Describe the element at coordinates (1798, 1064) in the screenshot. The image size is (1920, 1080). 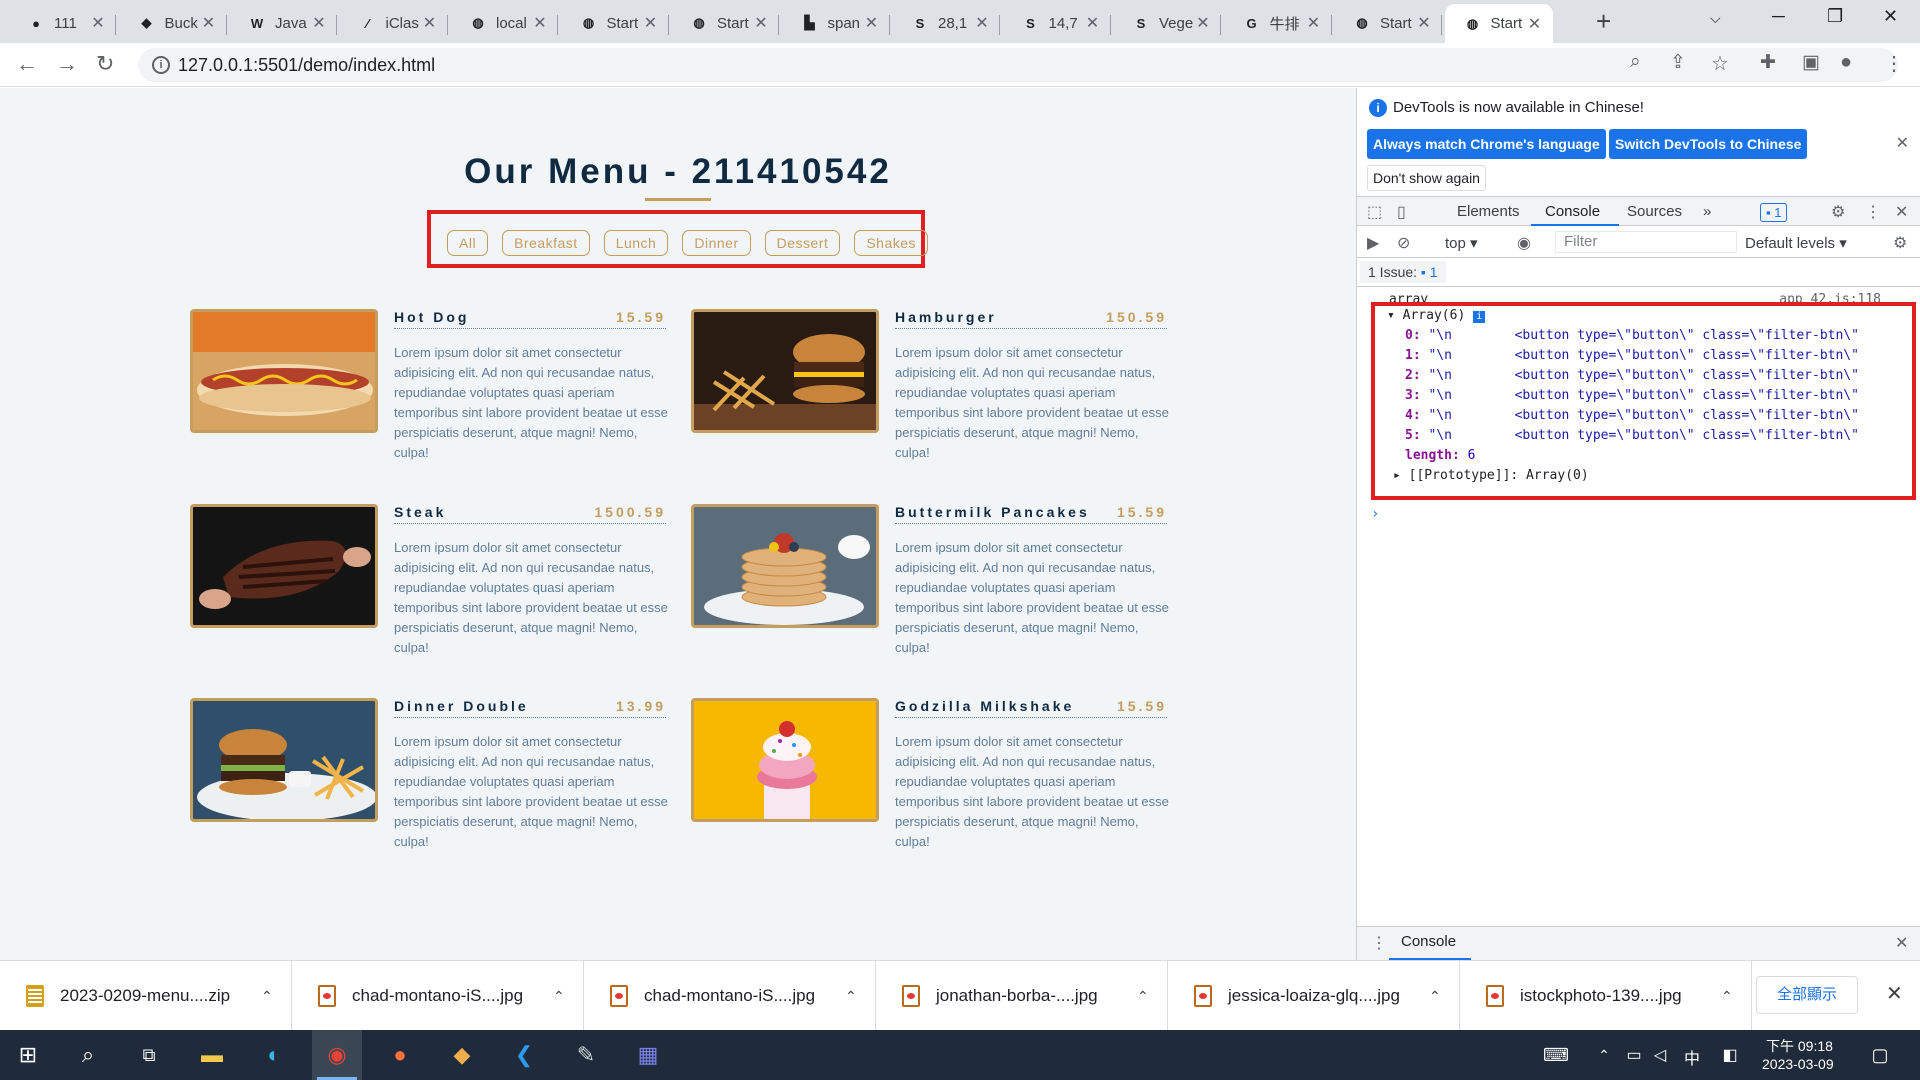
I see `clock-date: 2023-03-09` at that location.